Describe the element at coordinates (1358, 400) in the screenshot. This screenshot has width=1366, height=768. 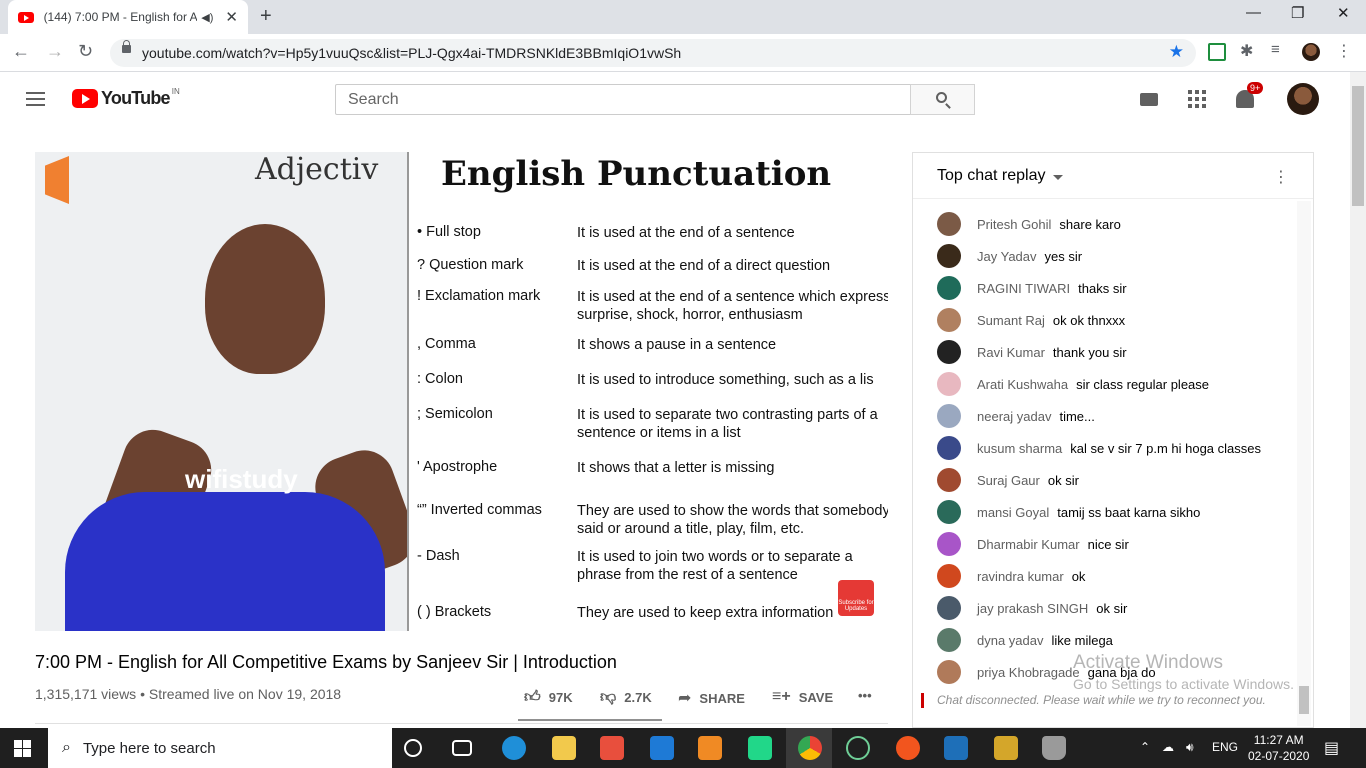
I see `page-scrollbar` at that location.